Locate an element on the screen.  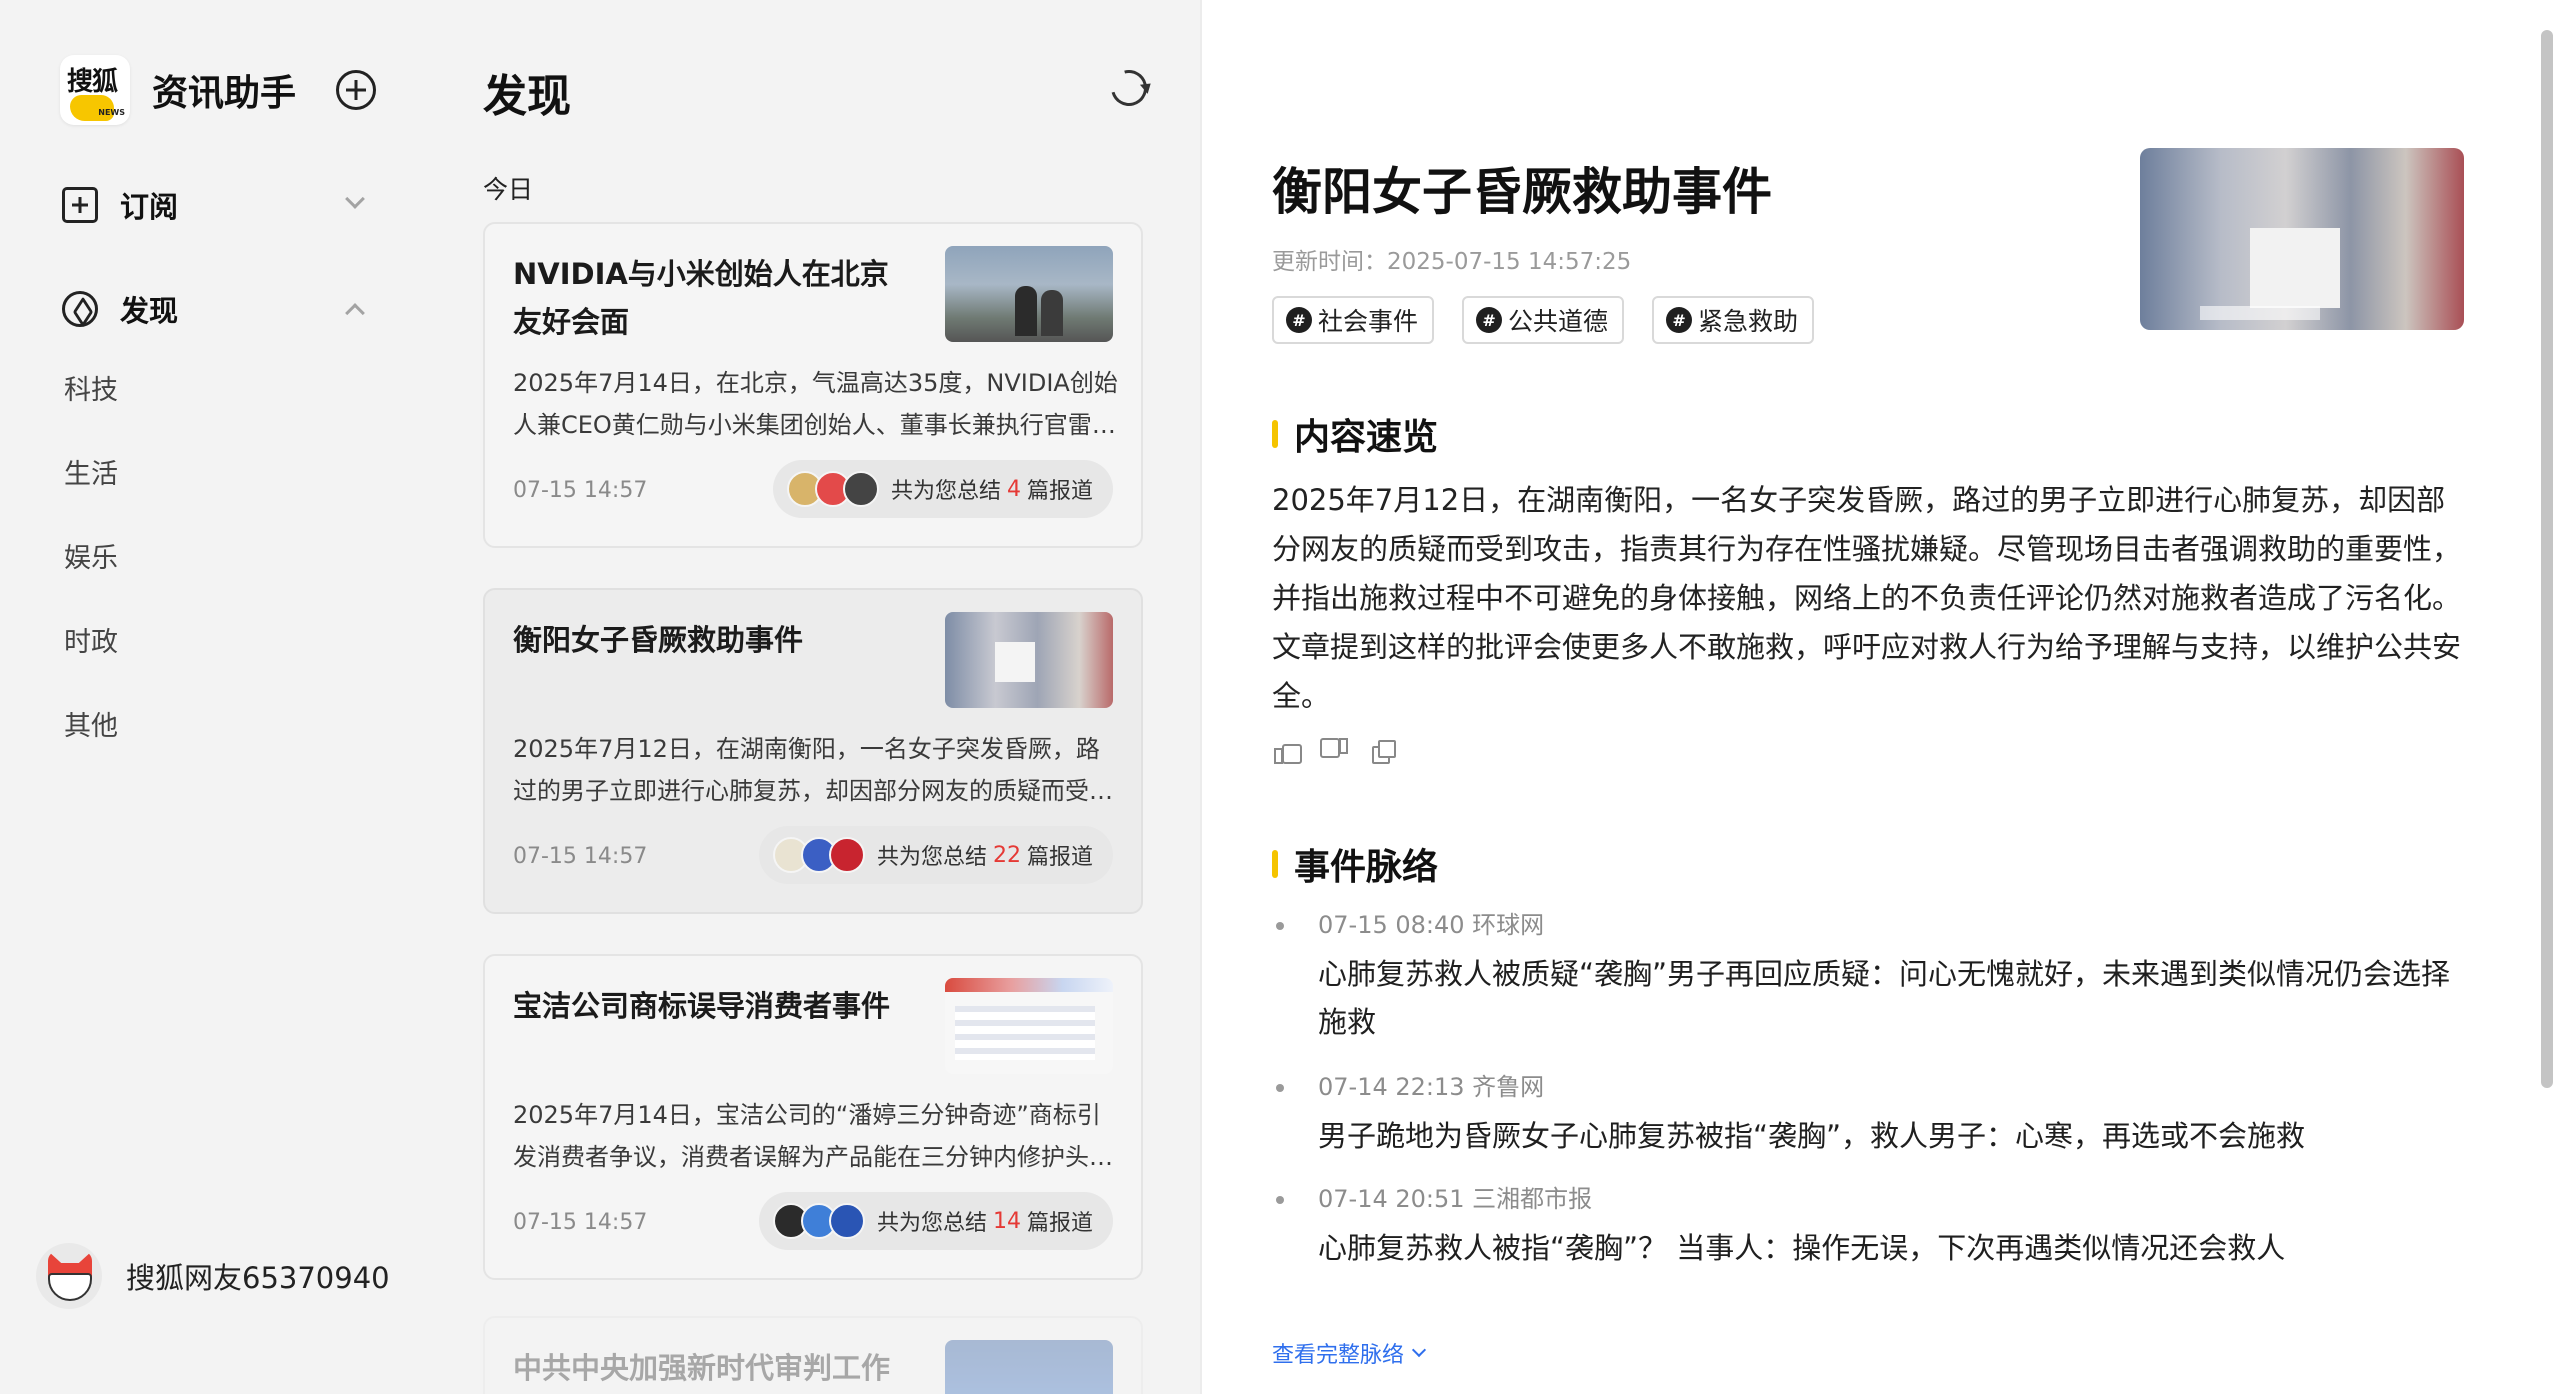
tag-label: 公共道德 is located at coordinates (1558, 321).